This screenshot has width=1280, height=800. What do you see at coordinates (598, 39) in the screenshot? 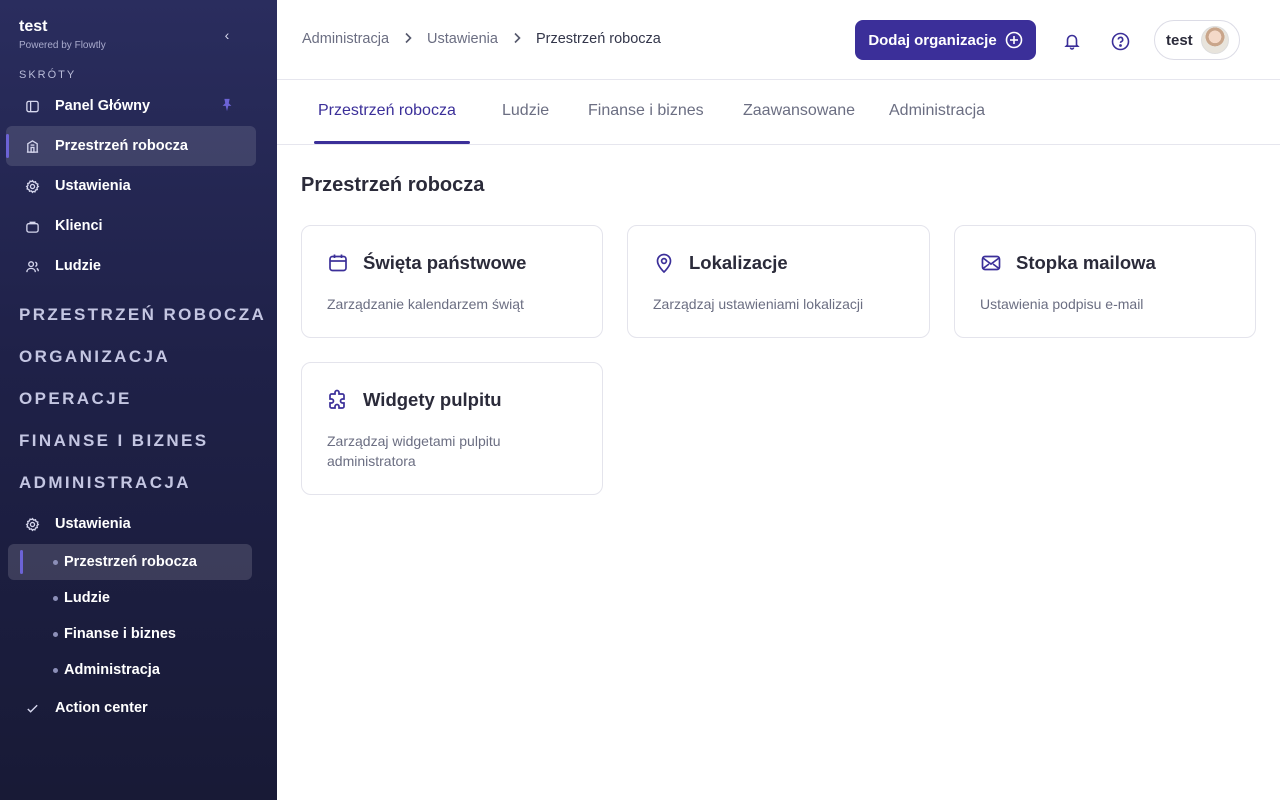
I see `breadcrumb-current: Przestrzeń robocza` at bounding box center [598, 39].